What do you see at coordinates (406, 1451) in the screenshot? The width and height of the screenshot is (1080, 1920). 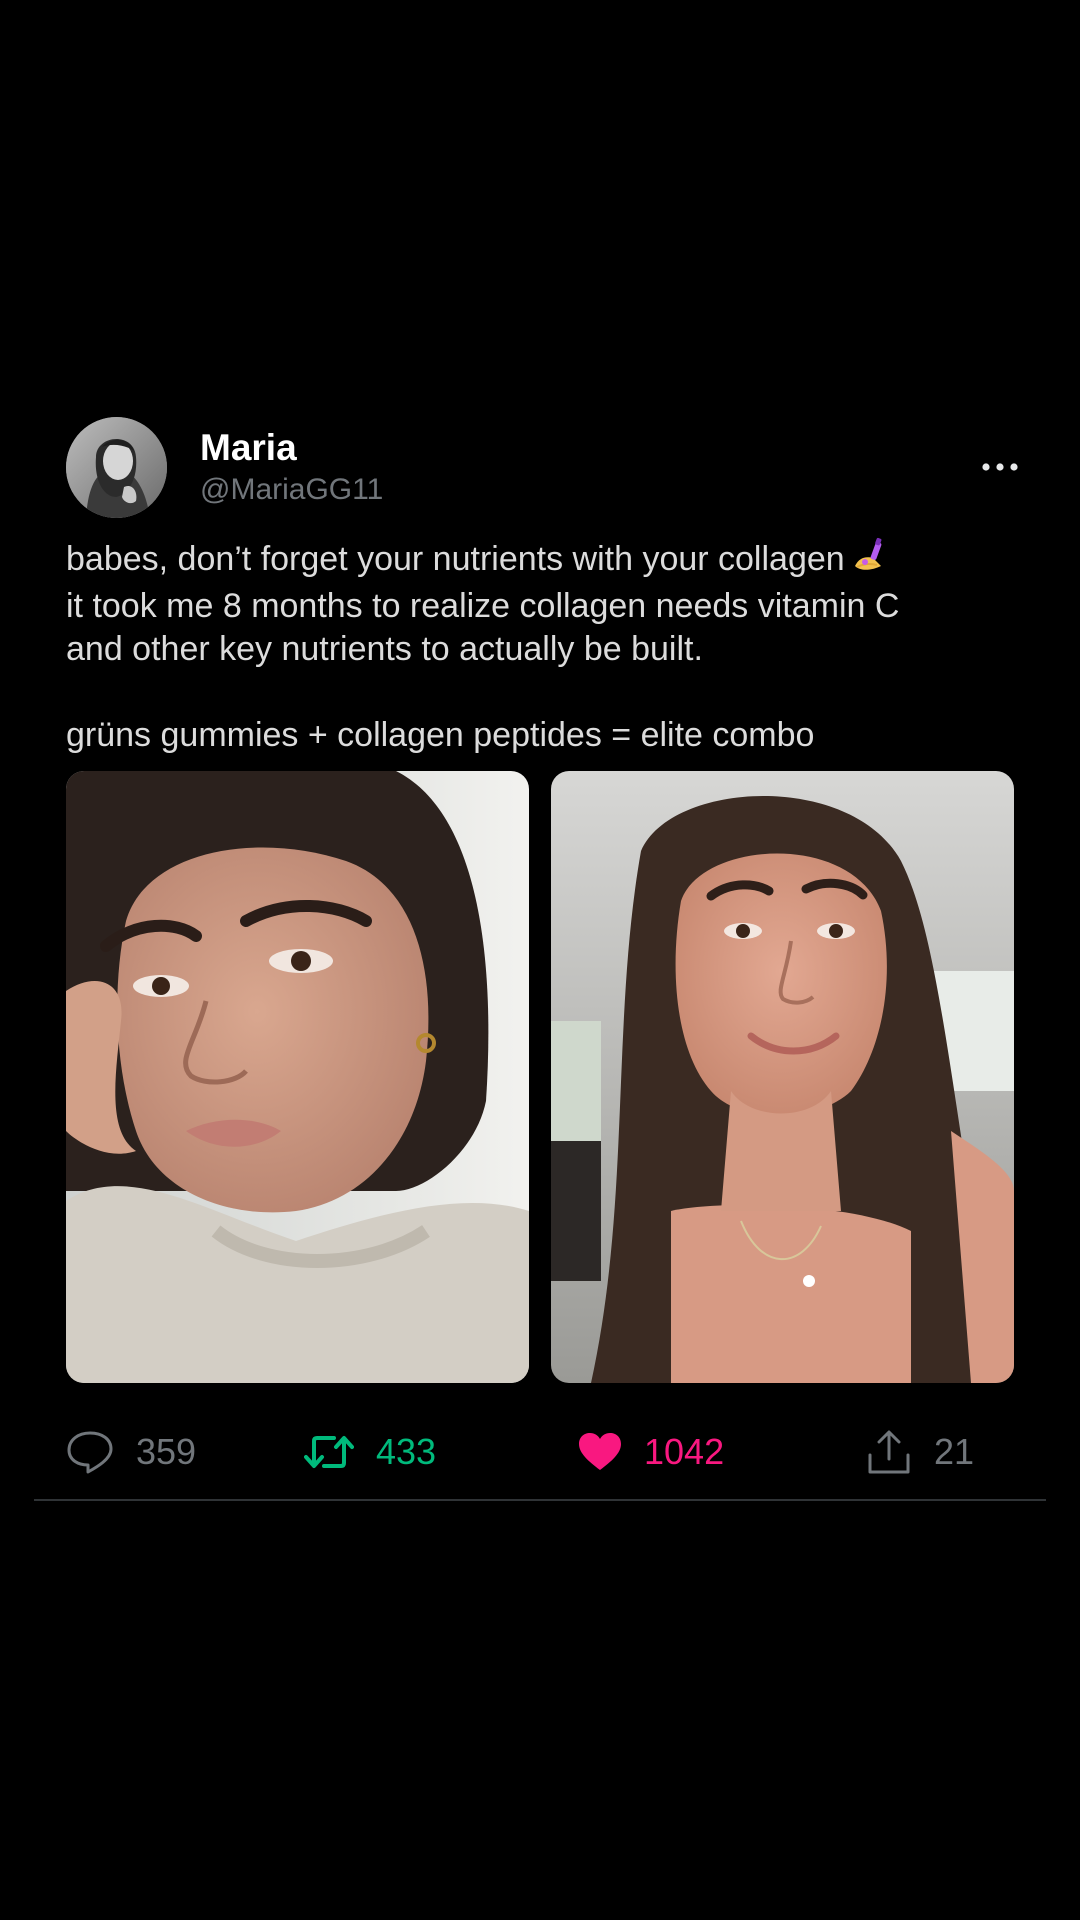 I see `retweet-count: 433` at bounding box center [406, 1451].